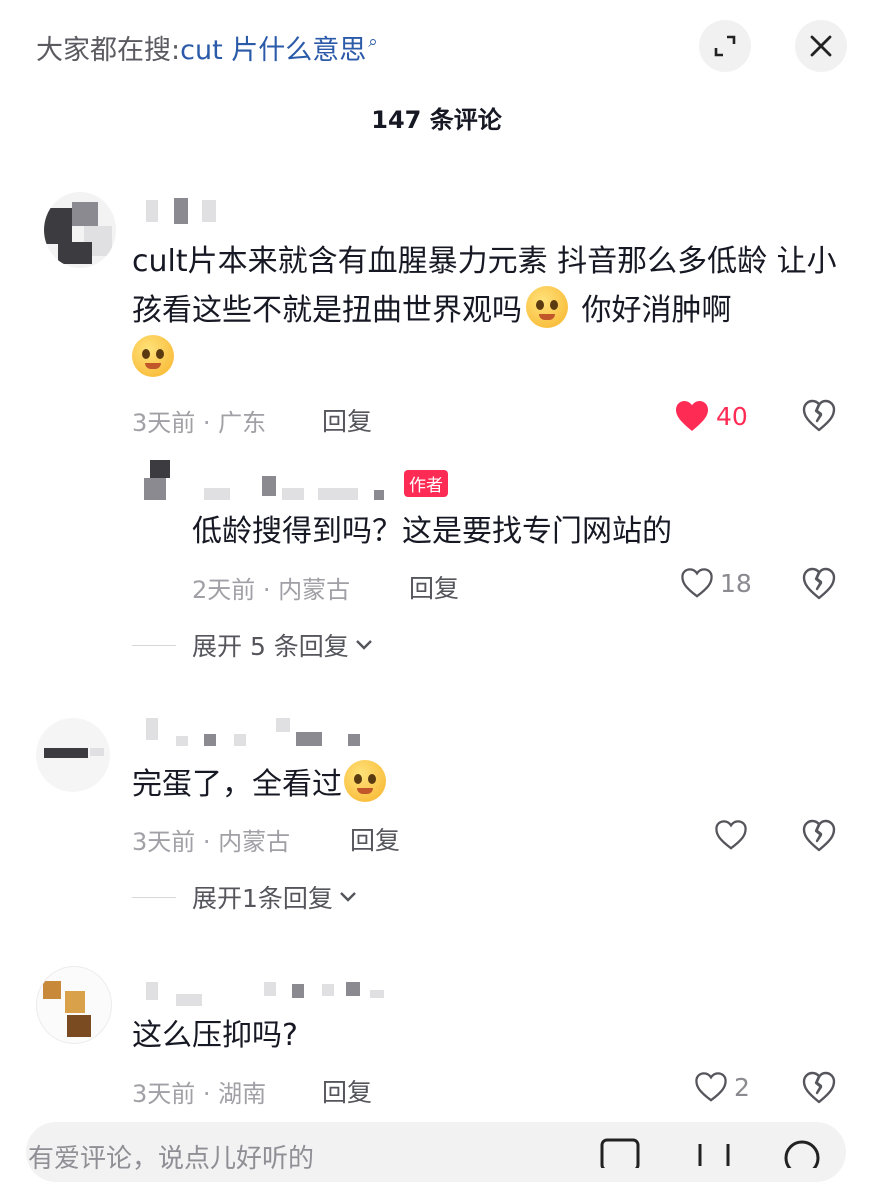  I want to click on comment-meta: 3天前 · 湖南, so click(199, 1094).